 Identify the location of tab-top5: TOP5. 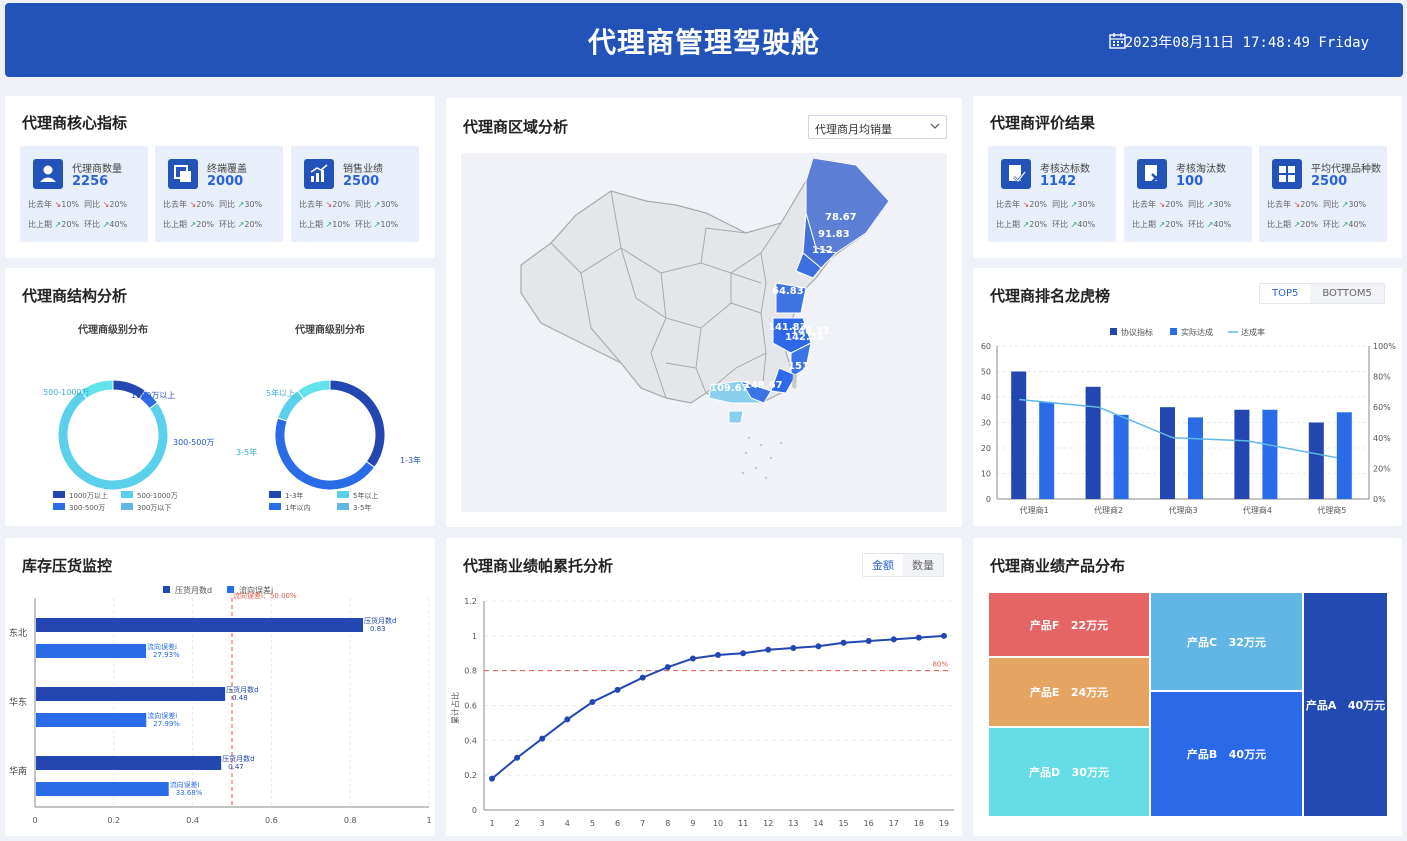
(1285, 293).